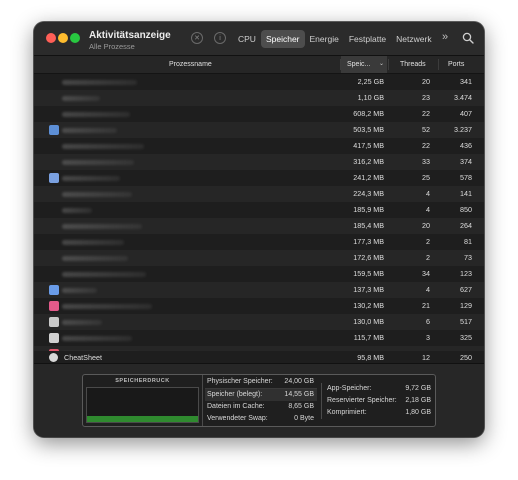 The width and height of the screenshot is (518, 480). I want to click on threads-value: 3, so click(428, 337).